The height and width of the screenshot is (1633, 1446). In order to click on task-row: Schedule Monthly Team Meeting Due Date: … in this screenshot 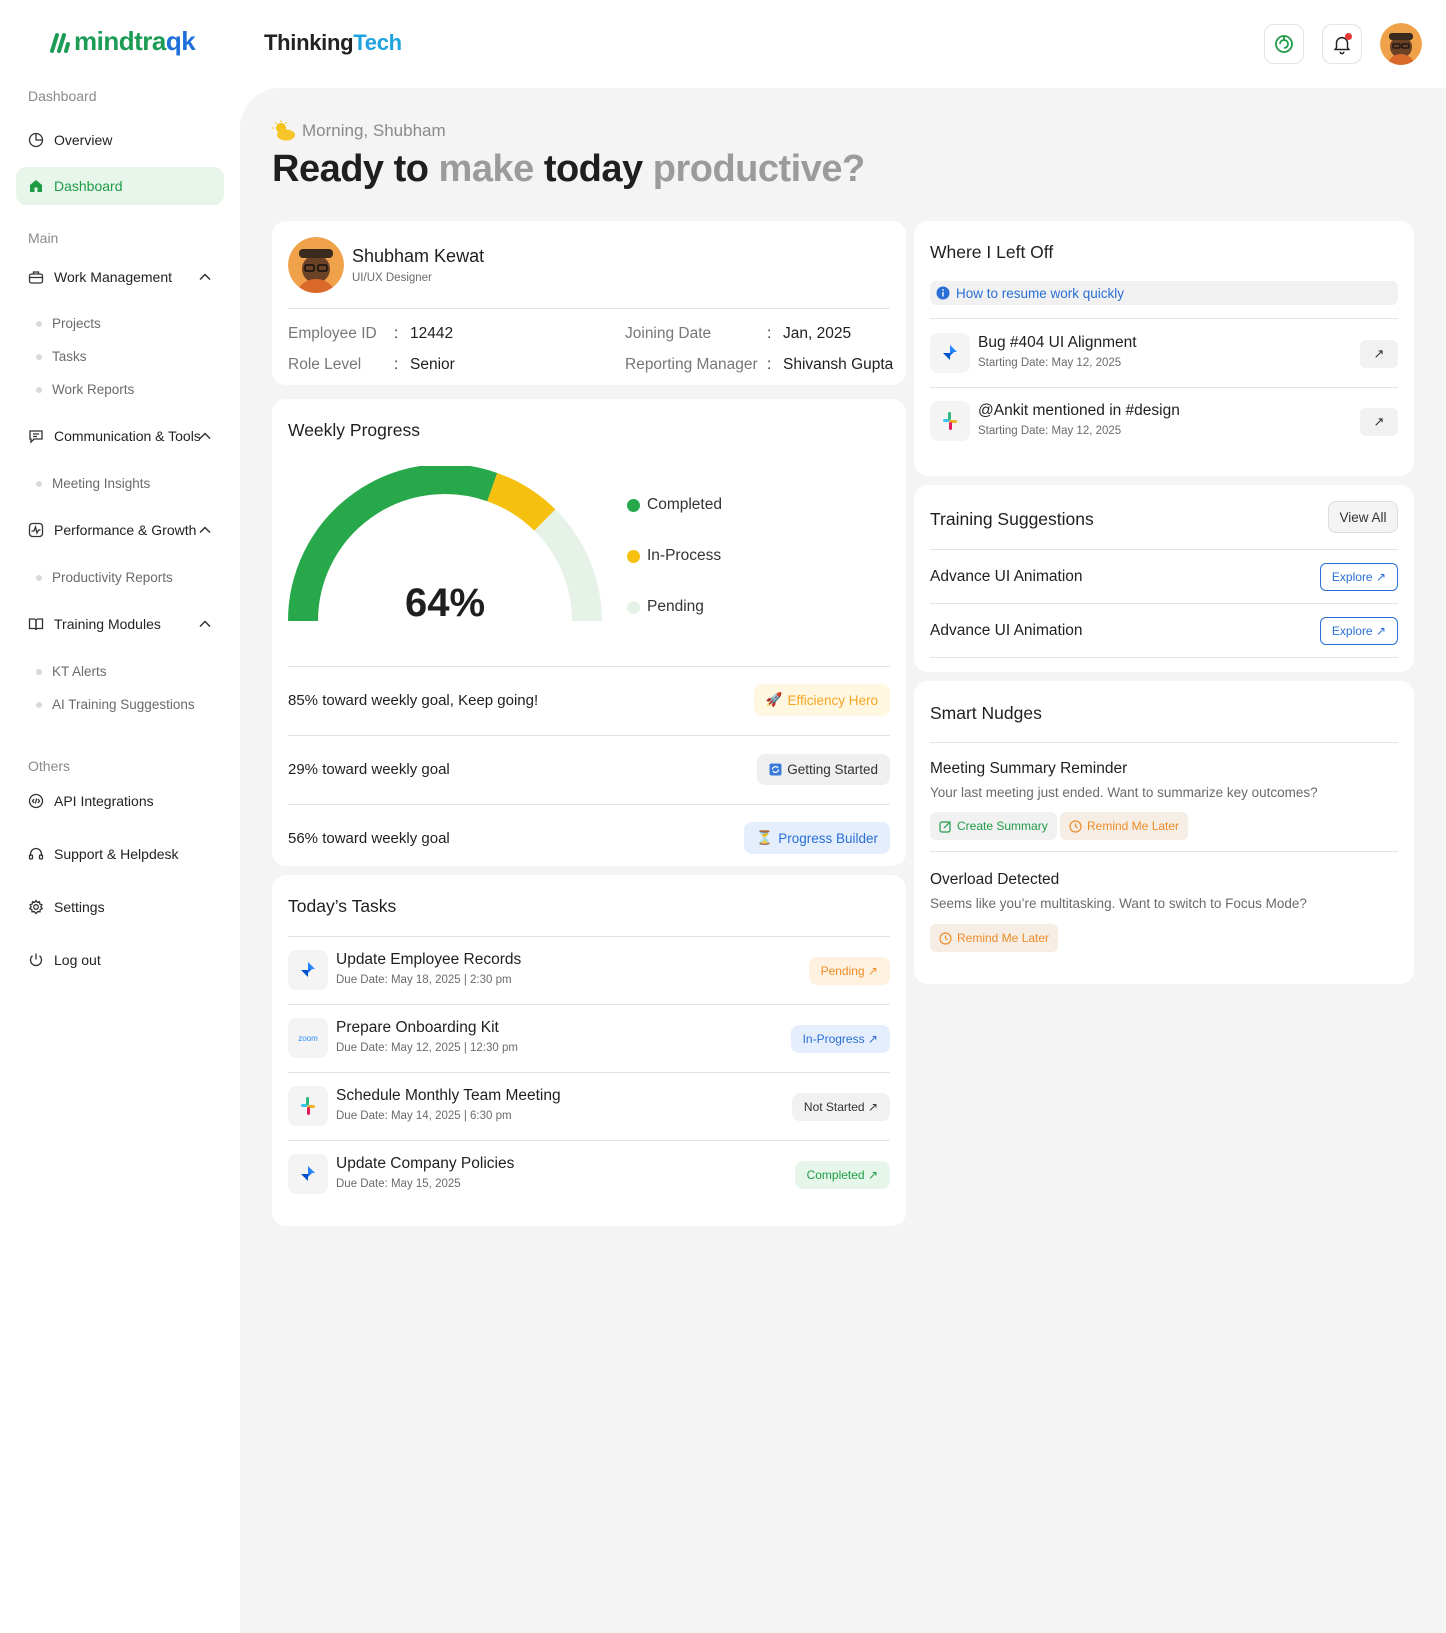, I will do `click(589, 1106)`.